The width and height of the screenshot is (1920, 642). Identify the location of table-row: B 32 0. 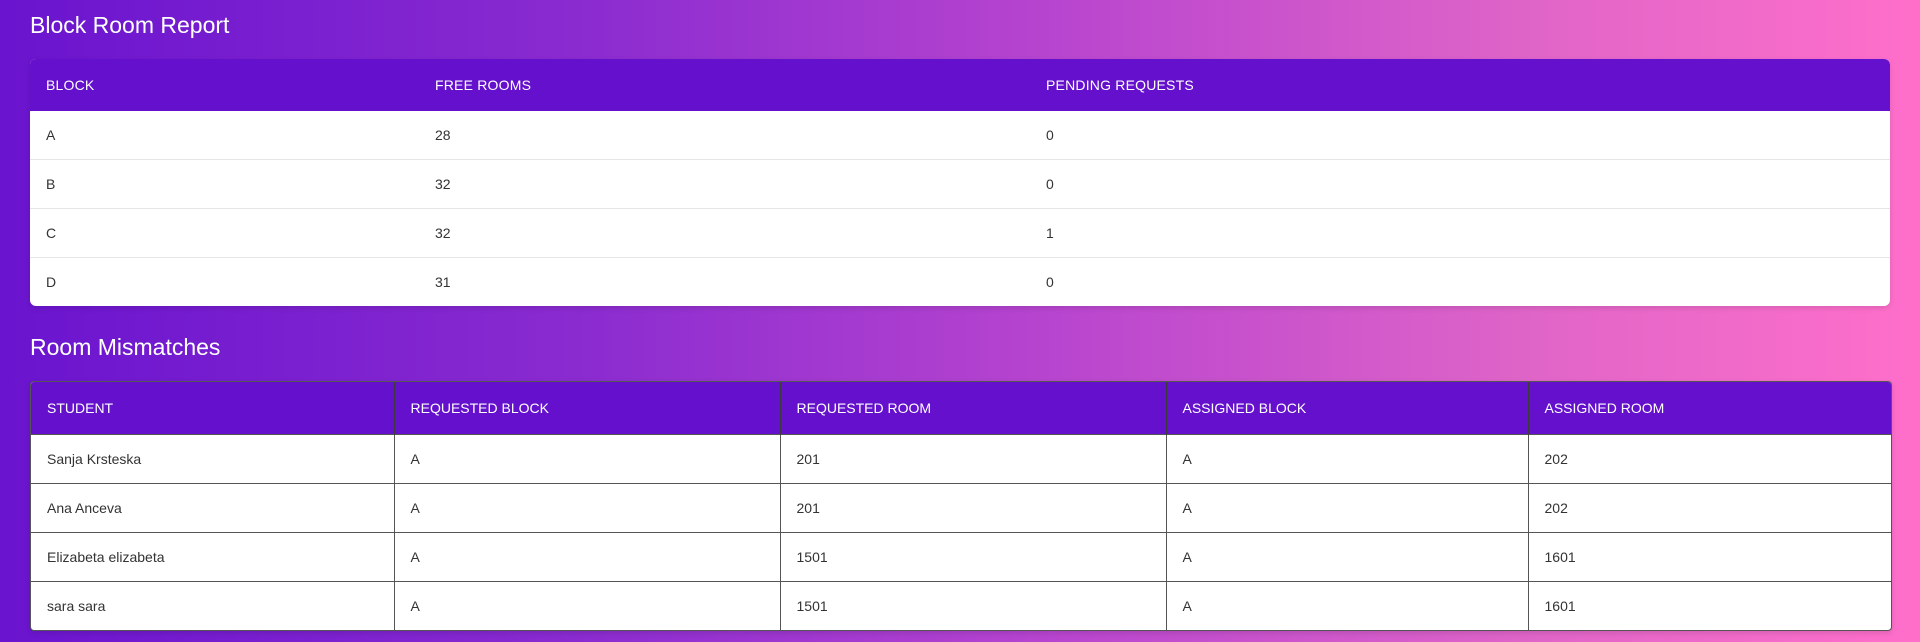
(960, 184).